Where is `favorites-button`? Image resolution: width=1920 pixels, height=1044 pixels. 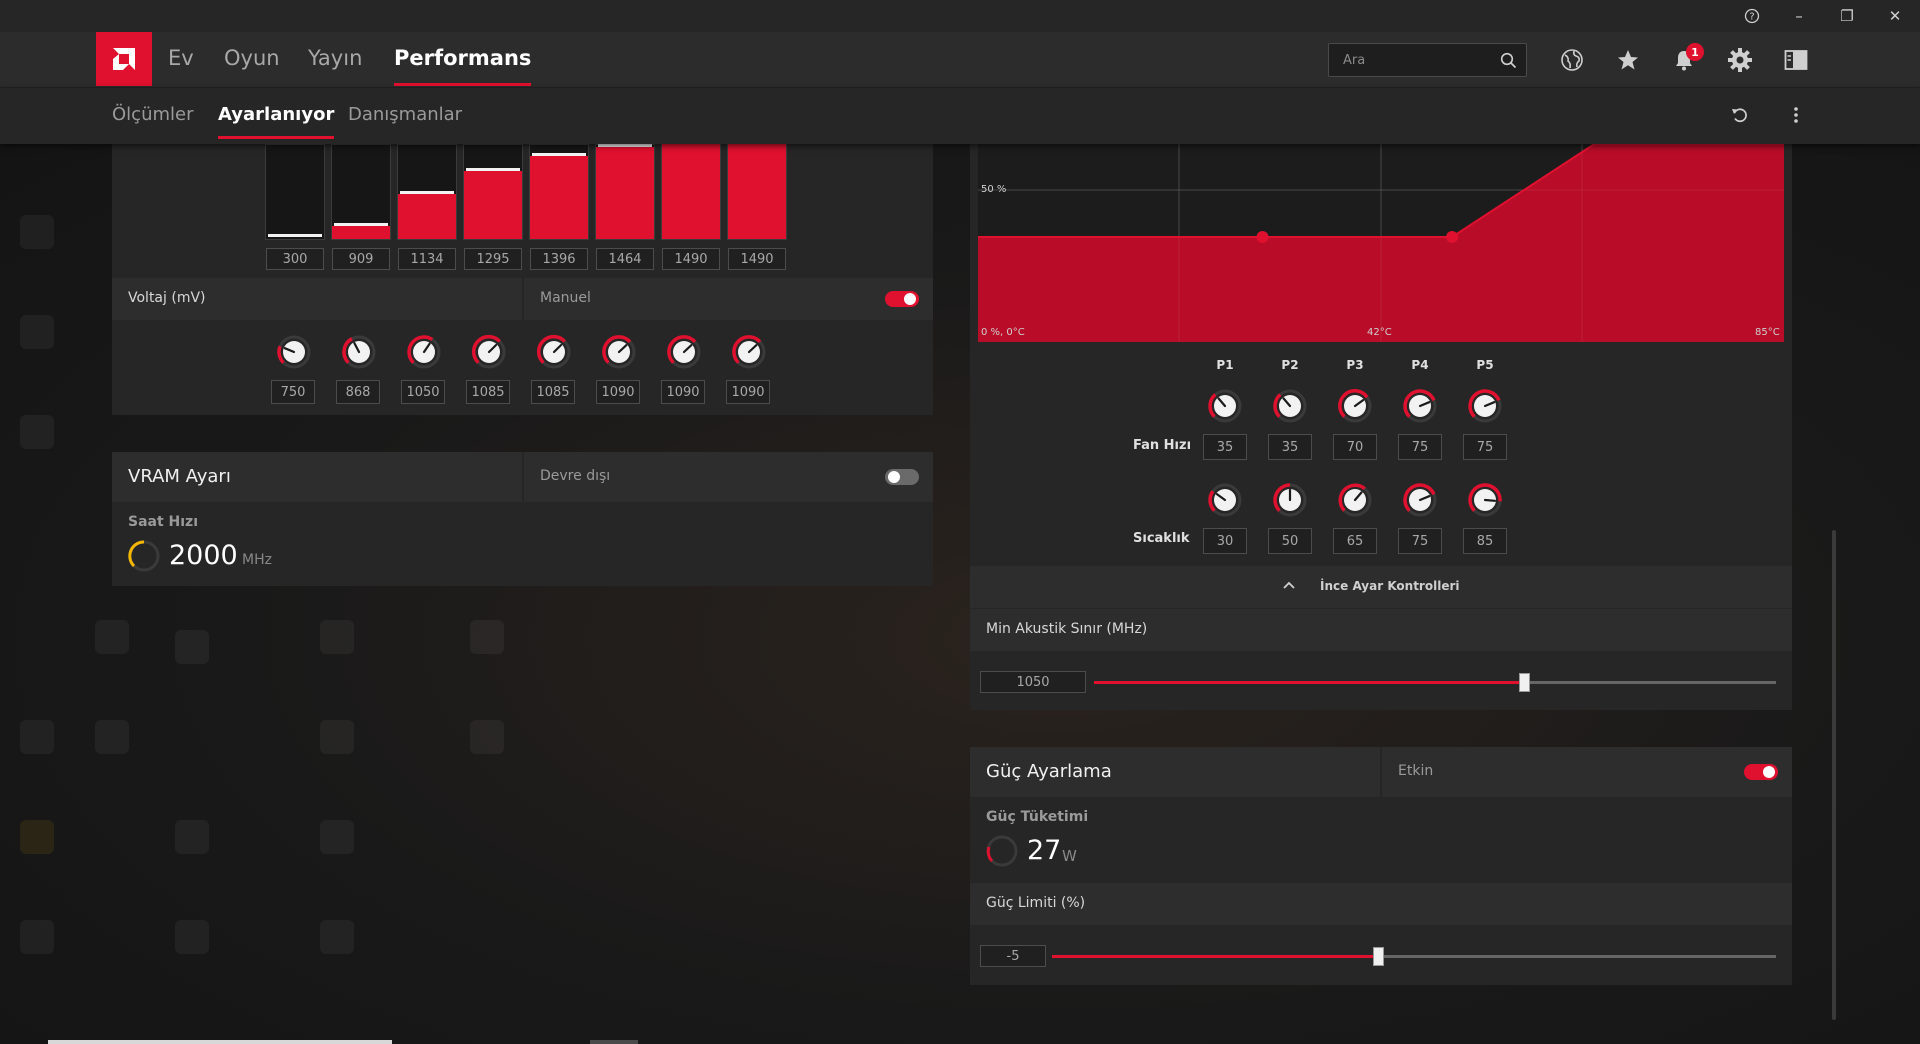 favorites-button is located at coordinates (1628, 60).